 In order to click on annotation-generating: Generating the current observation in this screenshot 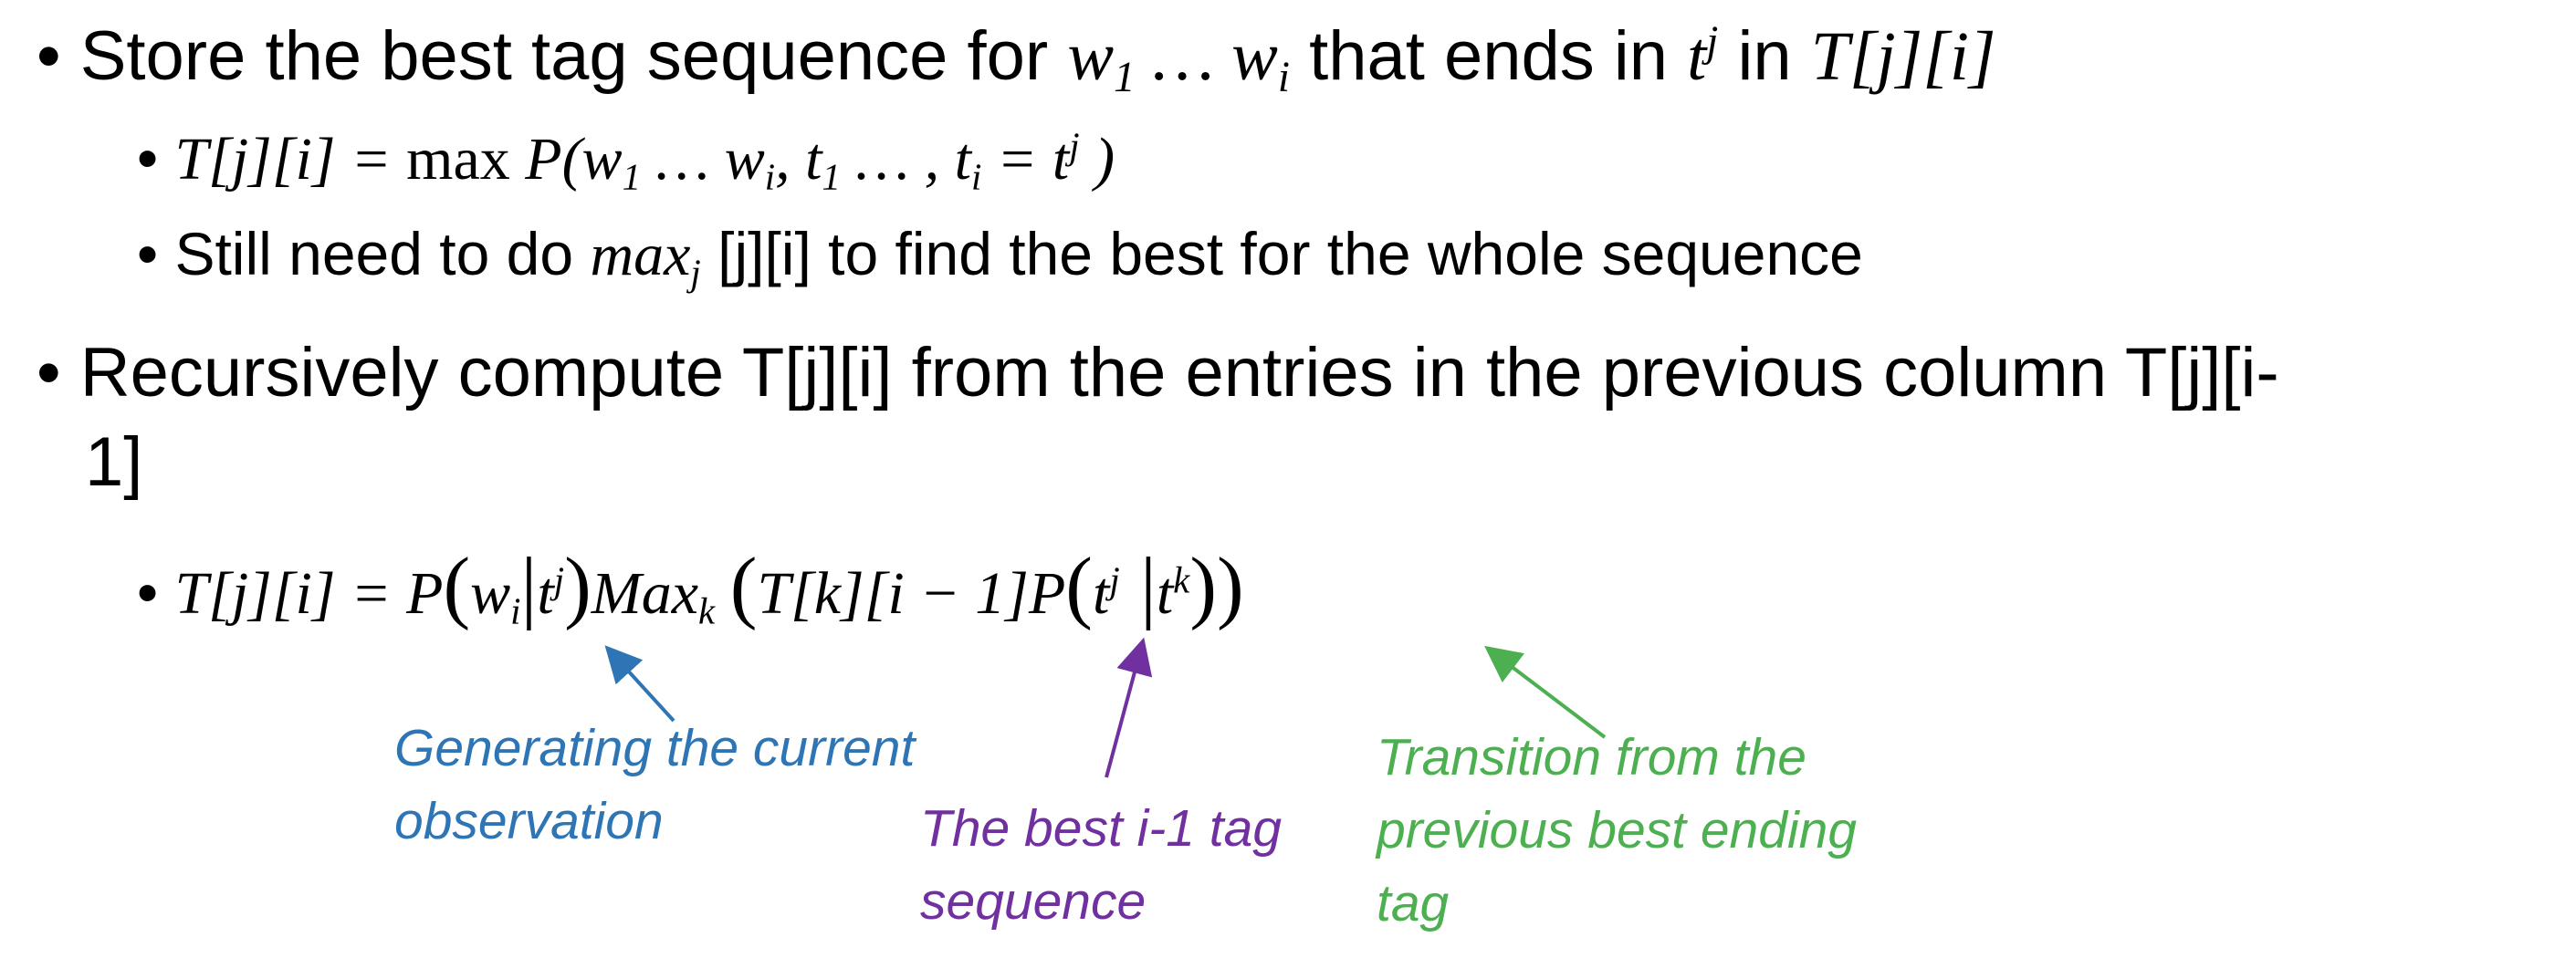, I will do `click(654, 785)`.